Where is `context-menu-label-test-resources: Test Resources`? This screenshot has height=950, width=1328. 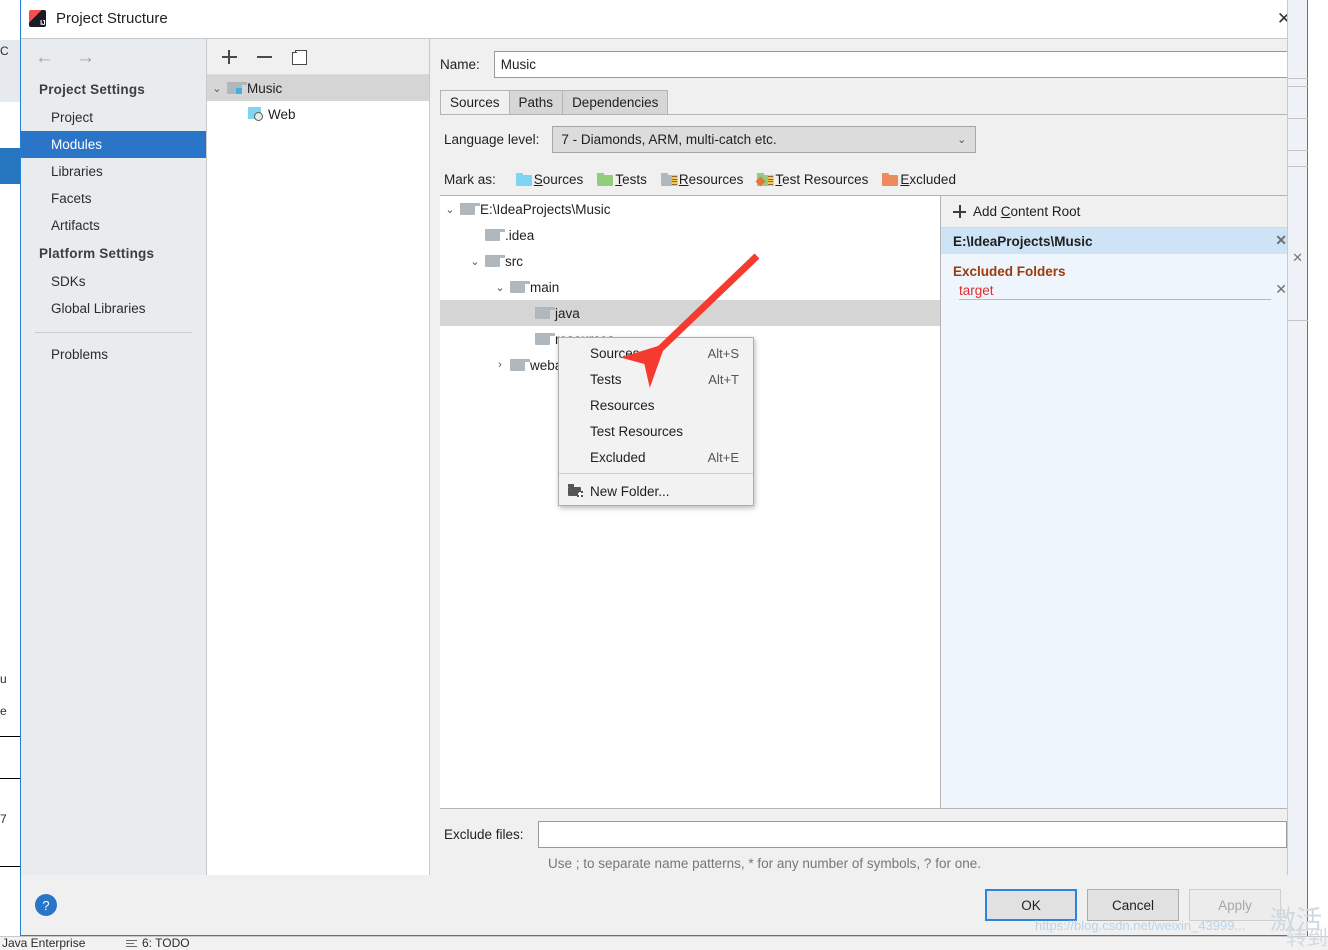 context-menu-label-test-resources: Test Resources is located at coordinates (637, 431).